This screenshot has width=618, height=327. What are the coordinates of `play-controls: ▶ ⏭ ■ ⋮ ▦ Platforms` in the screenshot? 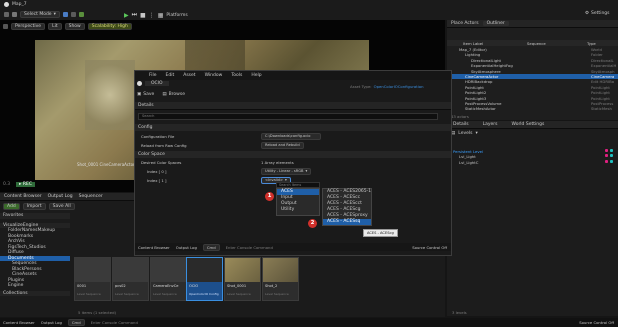 It's located at (156, 15).